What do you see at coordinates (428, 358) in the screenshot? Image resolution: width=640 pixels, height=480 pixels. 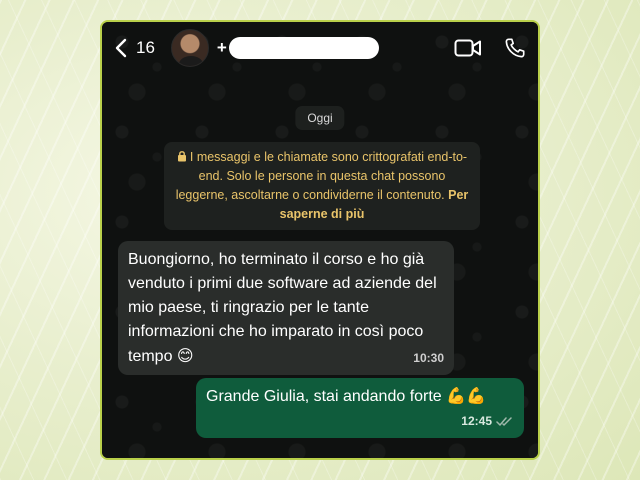 I see `message-time: 10:30` at bounding box center [428, 358].